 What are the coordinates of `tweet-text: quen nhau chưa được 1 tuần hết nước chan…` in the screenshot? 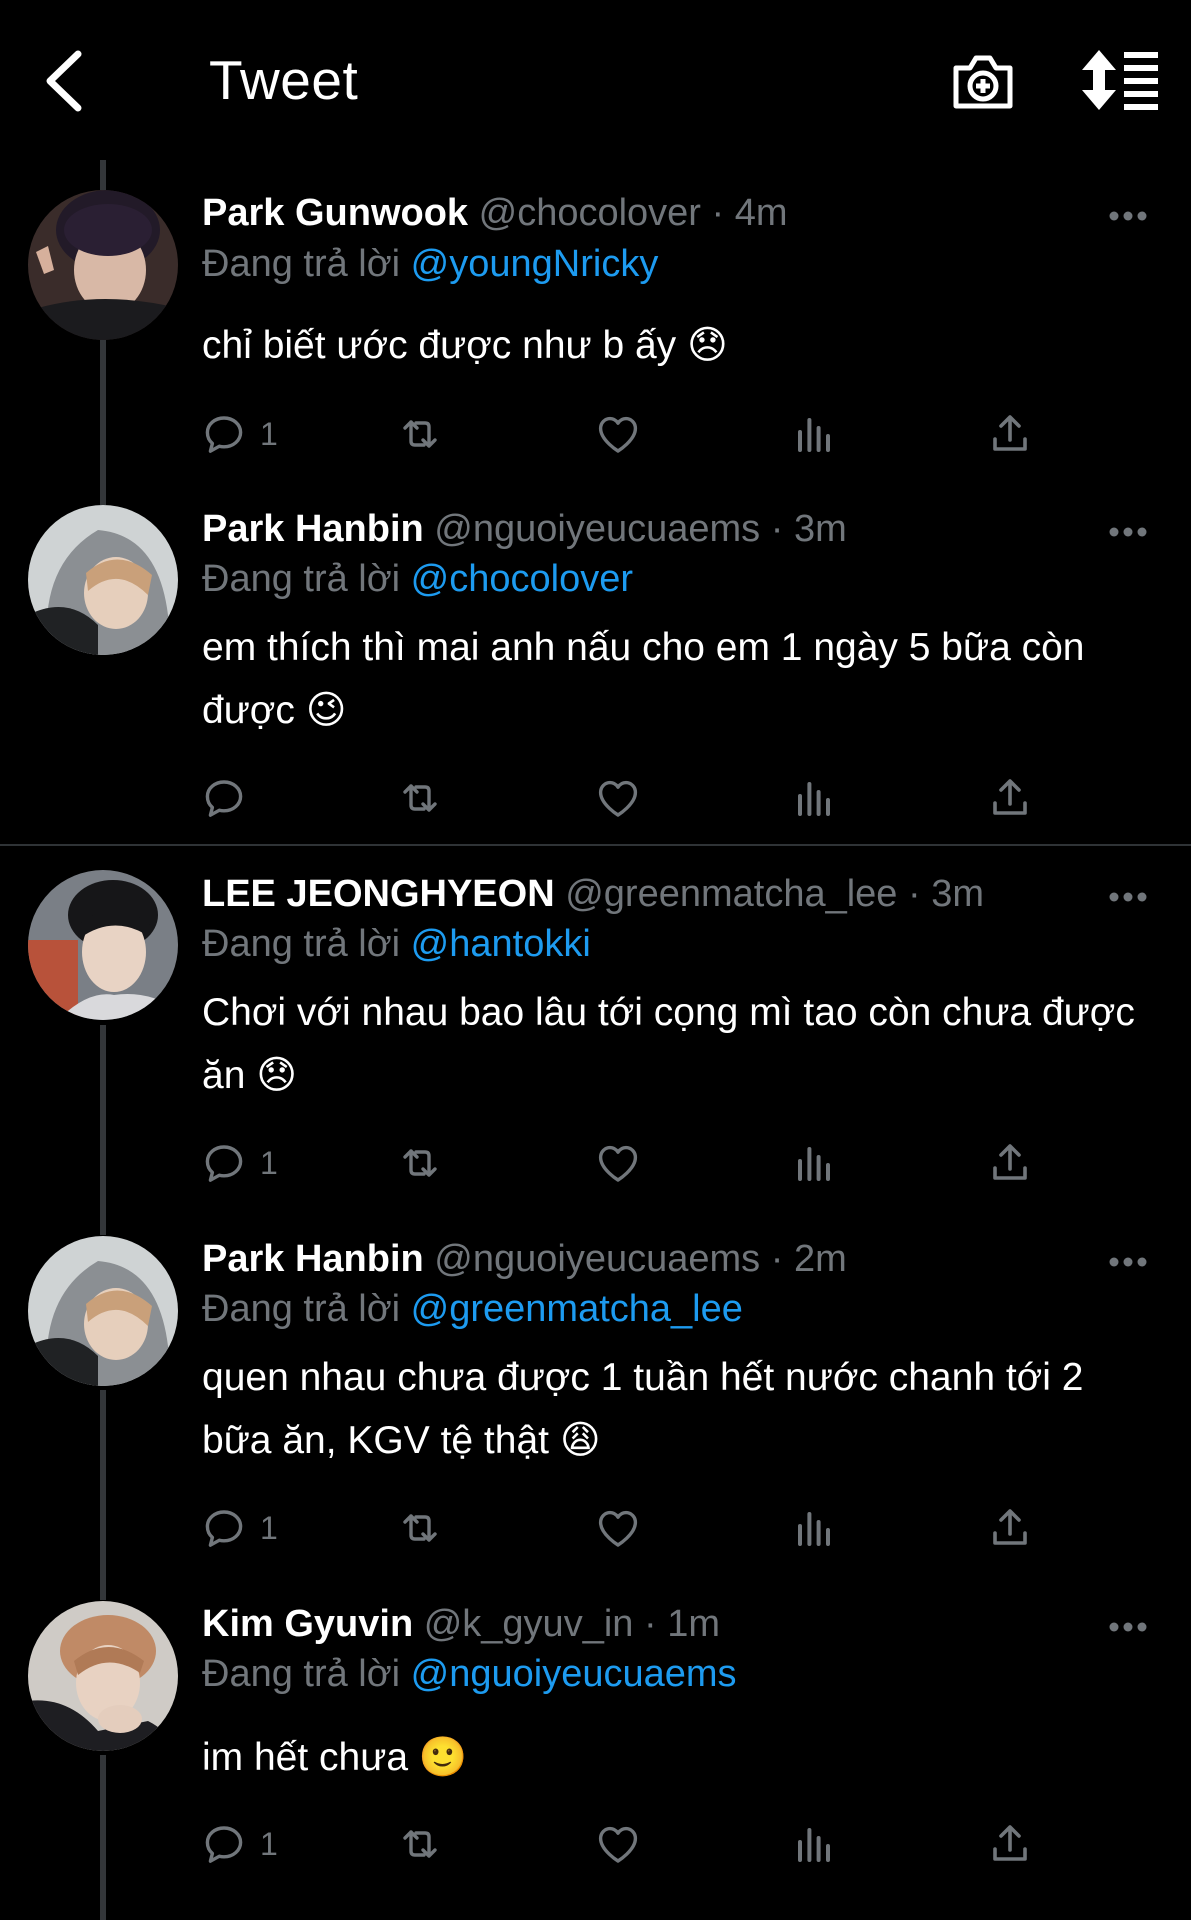 It's located at (643, 1409).